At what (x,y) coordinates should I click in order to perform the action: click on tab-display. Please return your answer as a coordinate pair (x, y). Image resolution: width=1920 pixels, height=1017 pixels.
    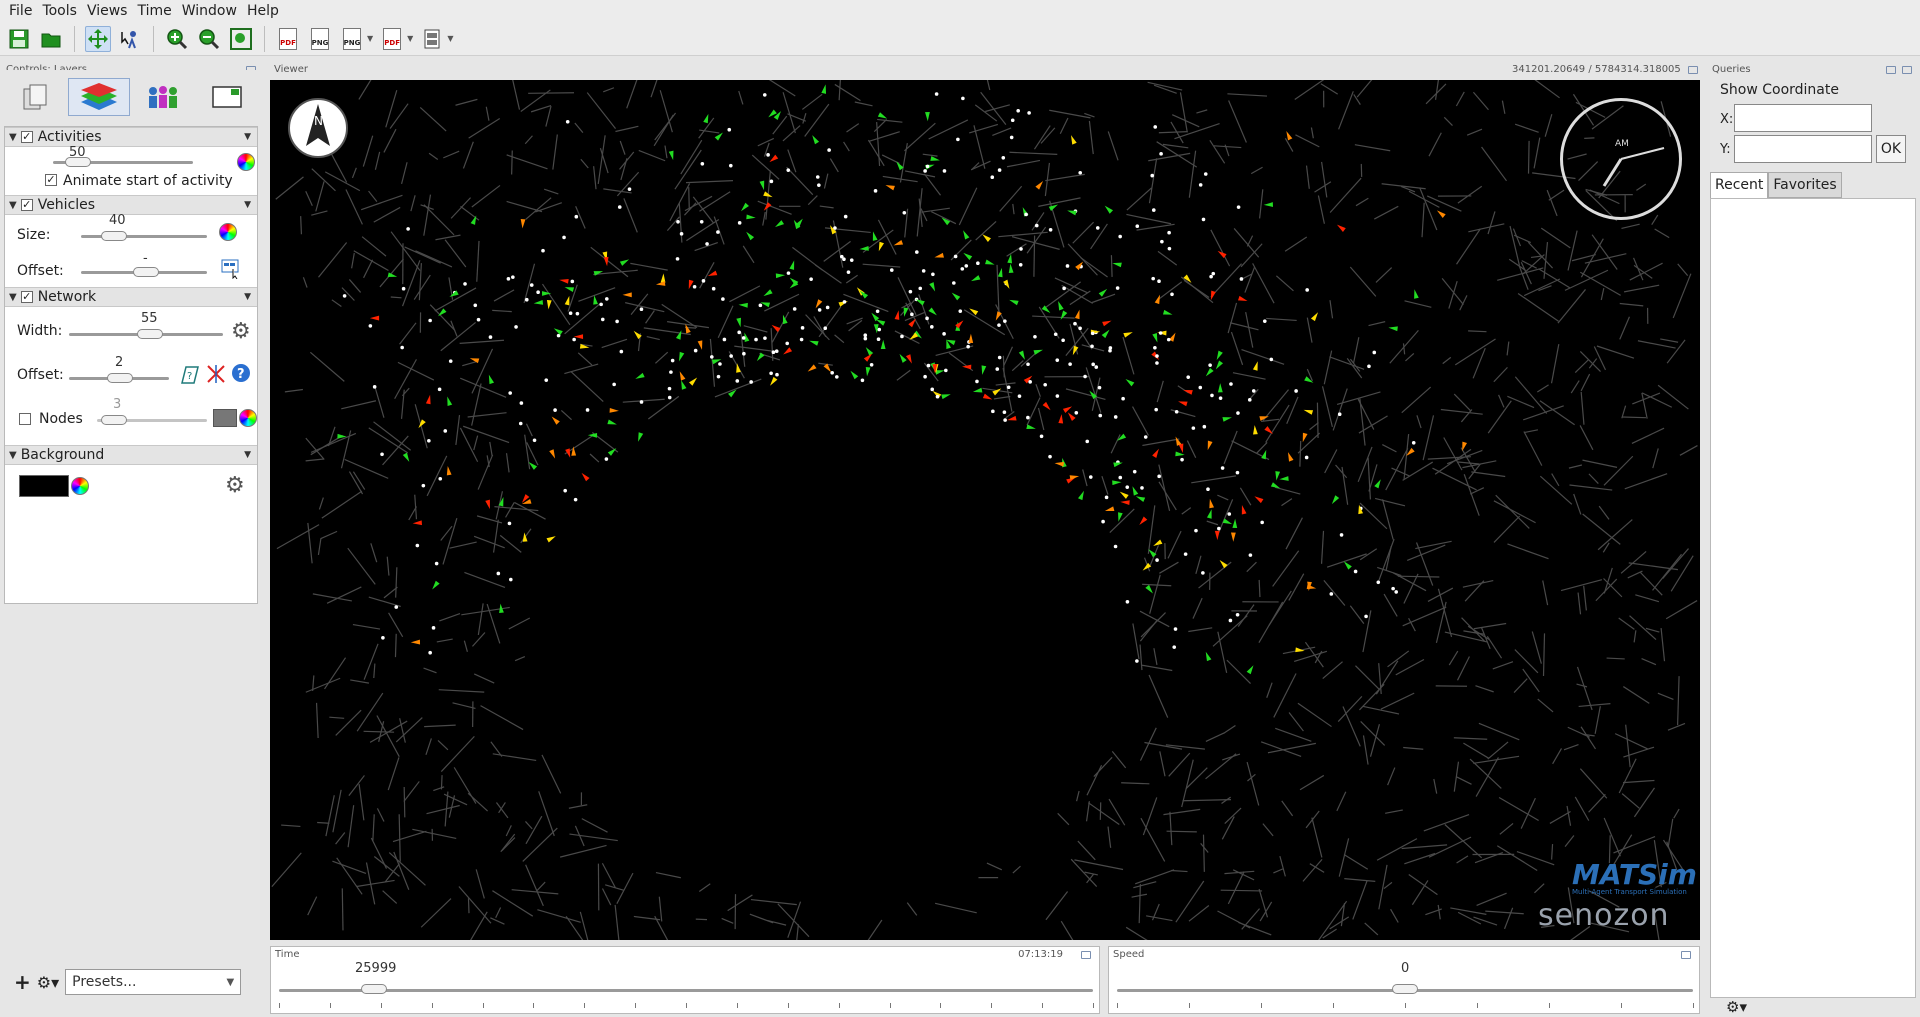
    Looking at the image, I should click on (227, 97).